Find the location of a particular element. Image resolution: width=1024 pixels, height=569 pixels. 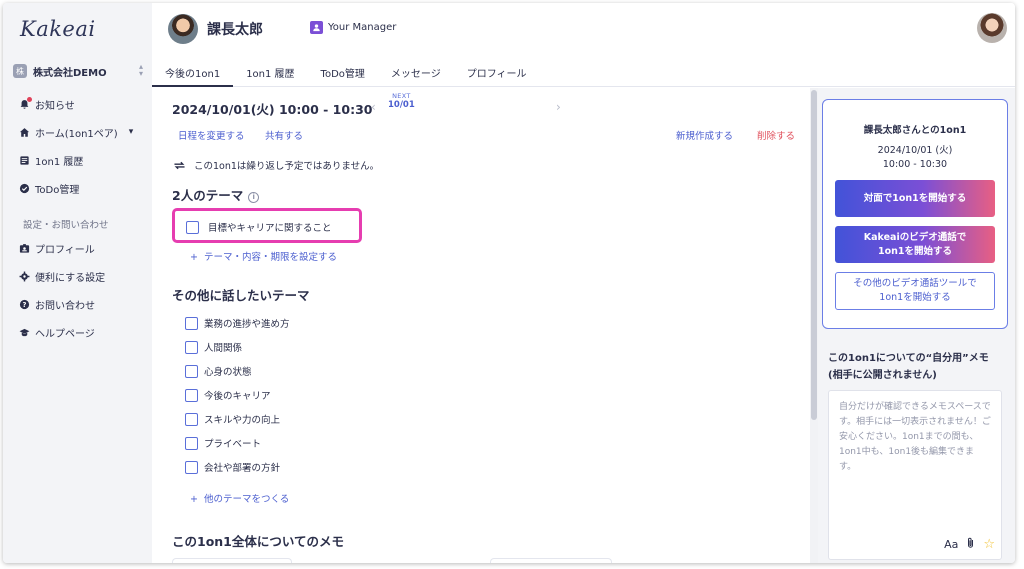

other-topics-title: その他に話したいテーマ is located at coordinates (241, 295).